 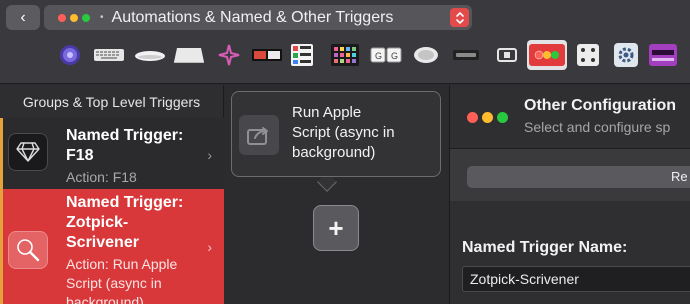 What do you see at coordinates (334, 152) in the screenshot?
I see `popover-line3: background)` at bounding box center [334, 152].